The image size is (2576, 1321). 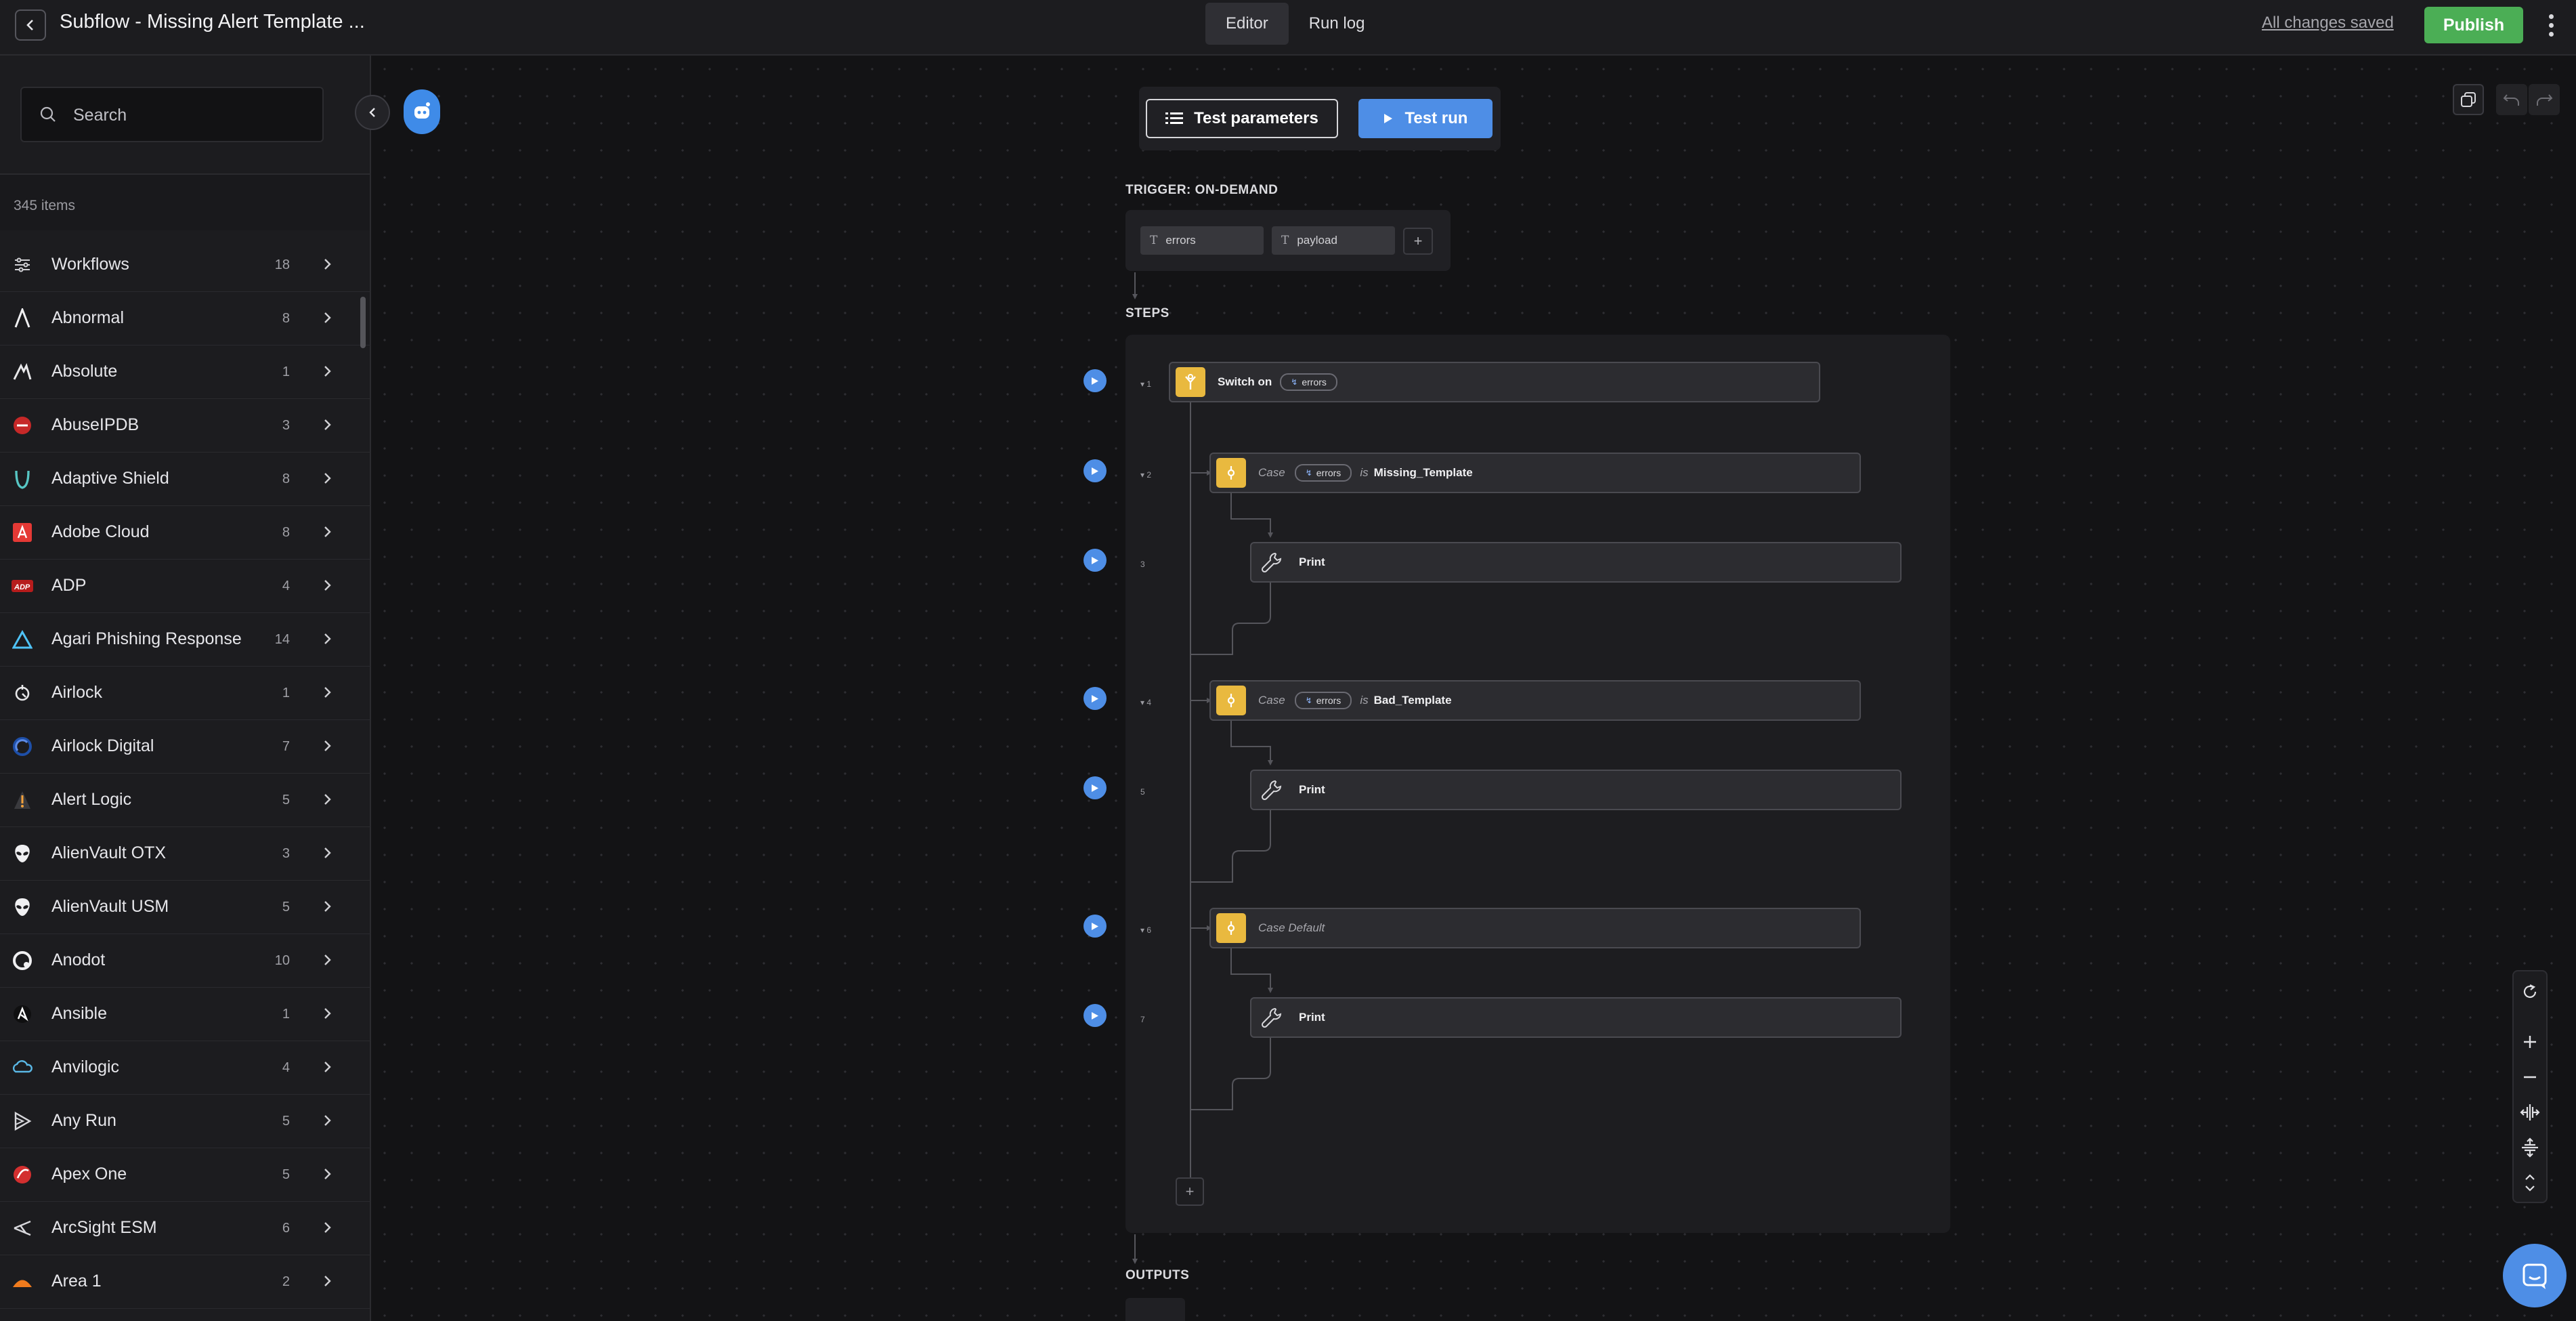 What do you see at coordinates (22, 1067) in the screenshot?
I see `anvilogic-logo` at bounding box center [22, 1067].